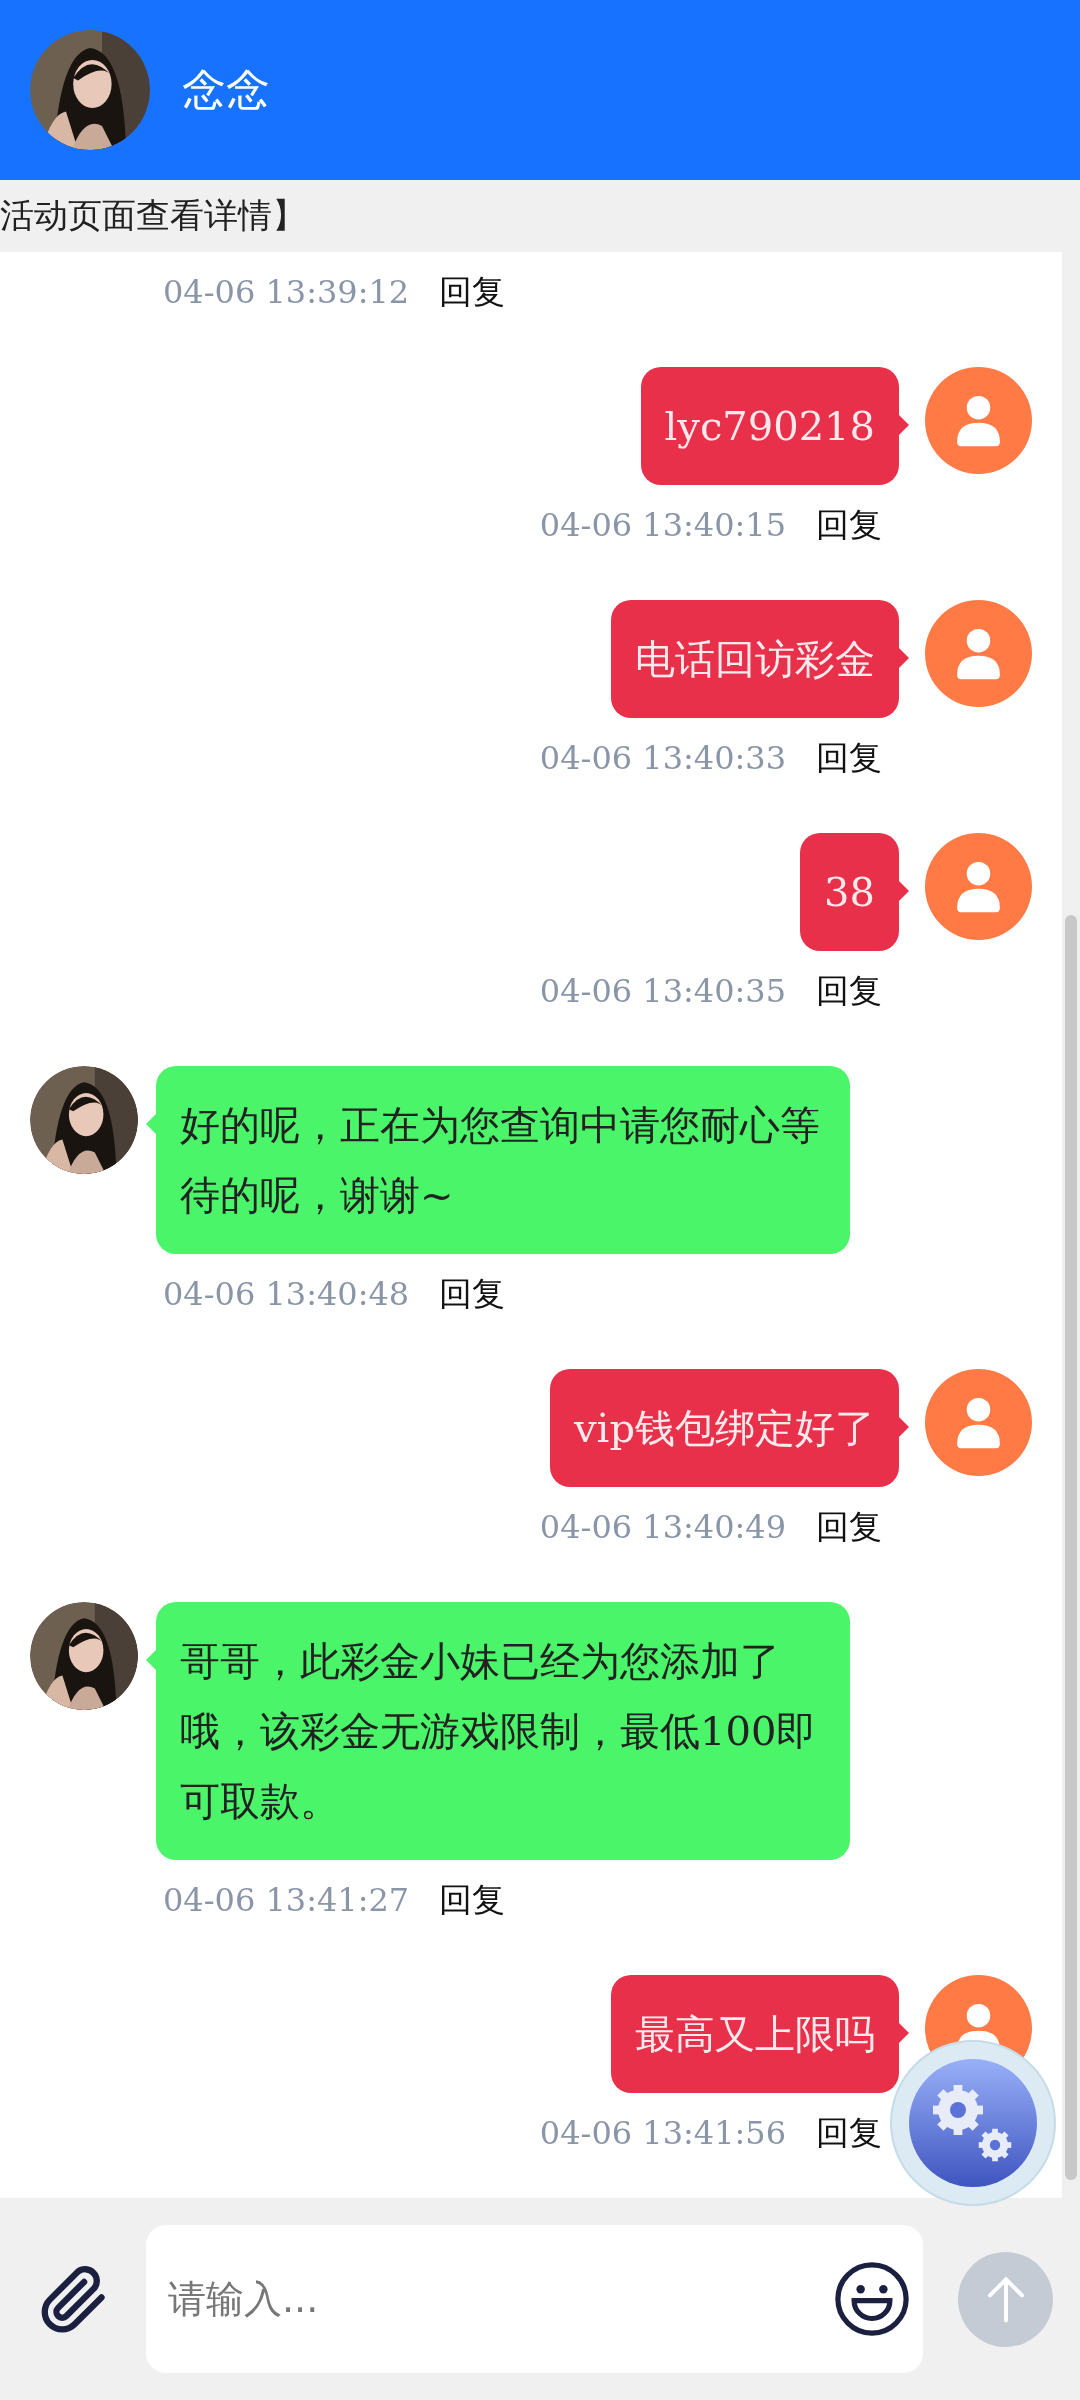  I want to click on timestamp: 04-06 13:40:49, so click(662, 1527).